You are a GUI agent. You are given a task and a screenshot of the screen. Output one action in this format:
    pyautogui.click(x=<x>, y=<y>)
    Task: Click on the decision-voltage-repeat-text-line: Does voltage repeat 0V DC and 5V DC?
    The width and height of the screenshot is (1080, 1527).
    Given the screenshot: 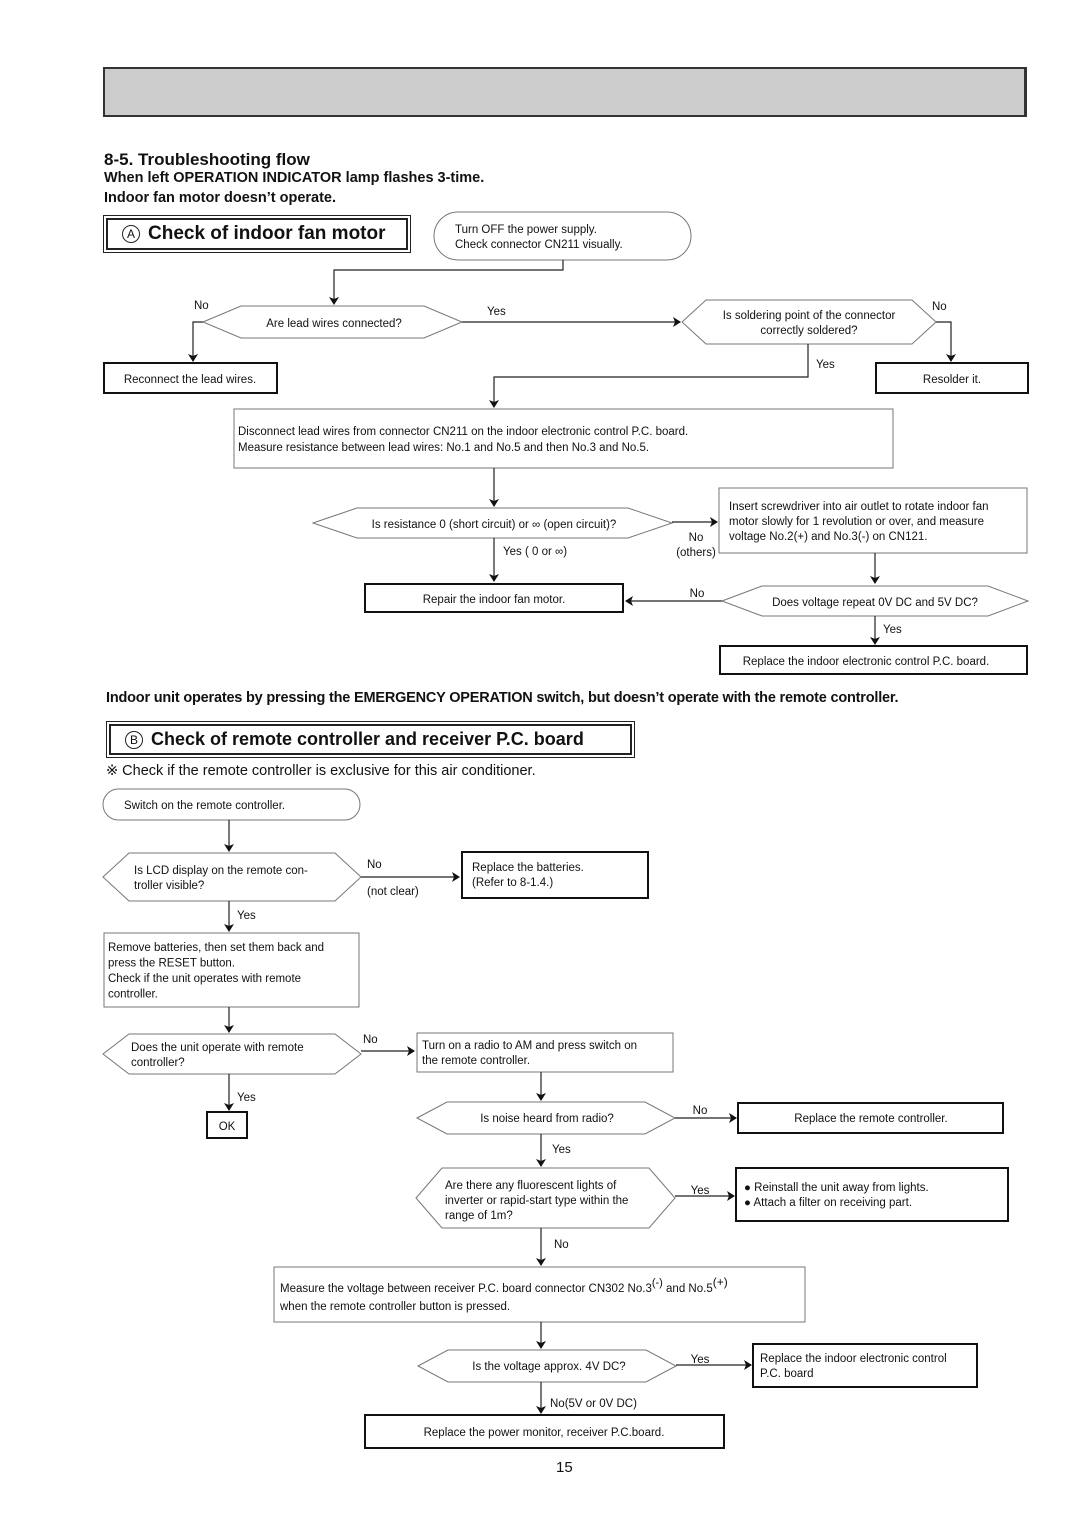 What is the action you would take?
    pyautogui.click(x=875, y=603)
    